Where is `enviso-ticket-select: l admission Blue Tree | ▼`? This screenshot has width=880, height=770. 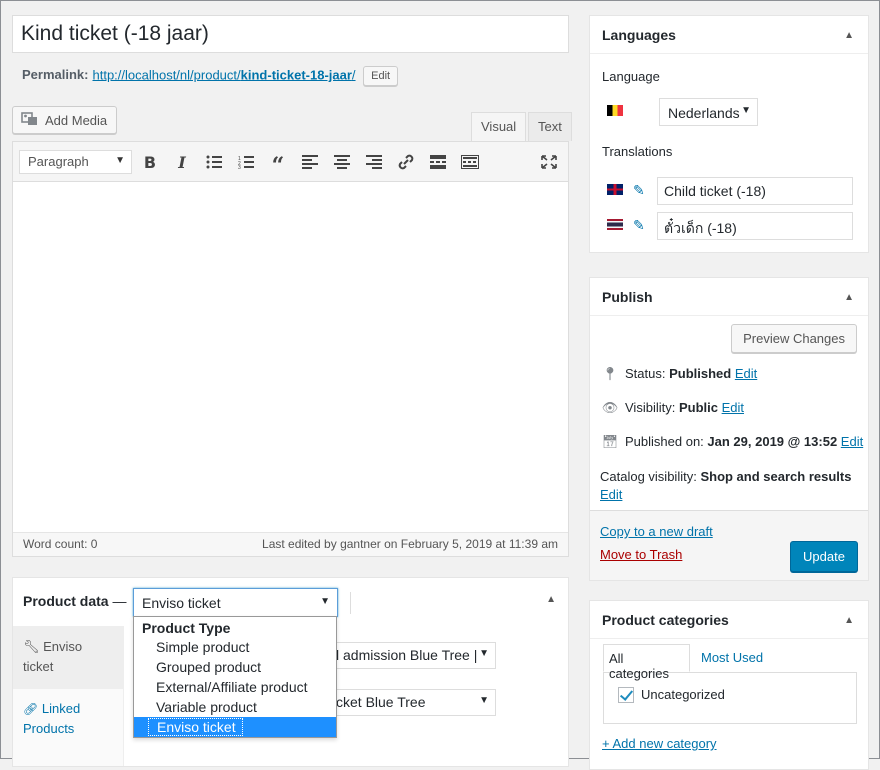 enviso-ticket-select: l admission Blue Tree | ▼ is located at coordinates (412, 655).